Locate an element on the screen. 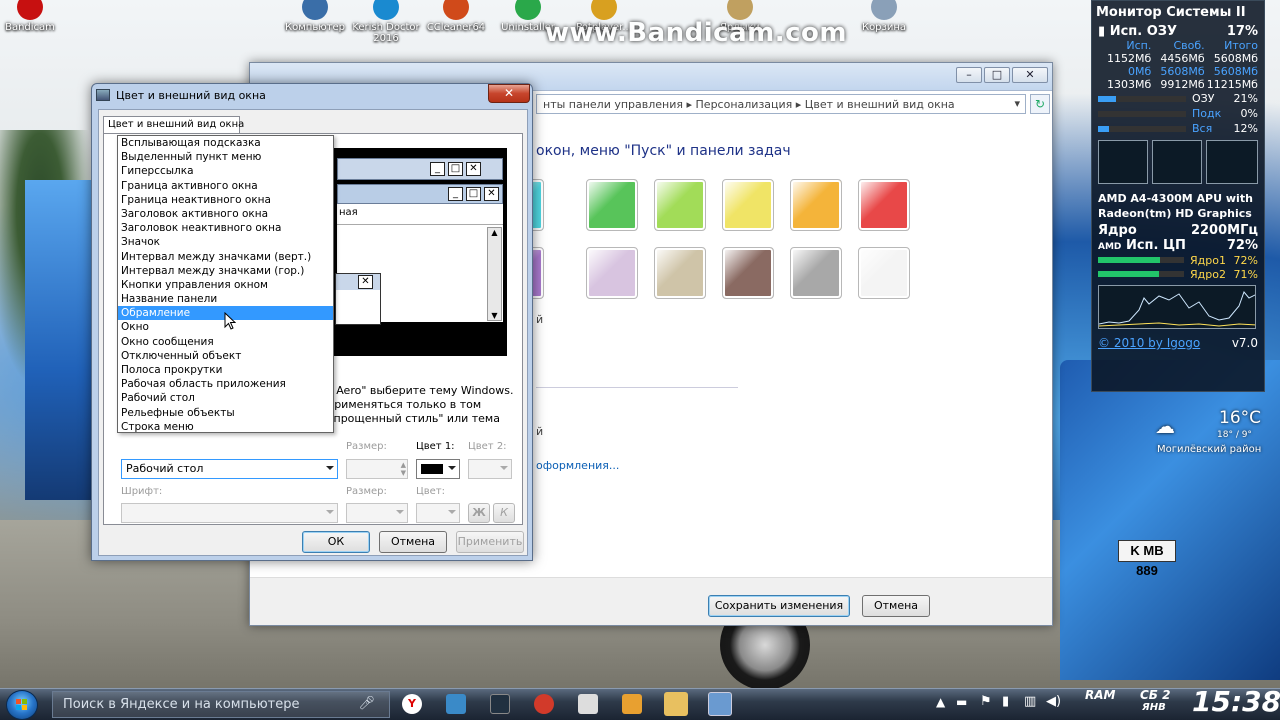  dropdown-option: Выделенный пункт меню is located at coordinates (225, 157).